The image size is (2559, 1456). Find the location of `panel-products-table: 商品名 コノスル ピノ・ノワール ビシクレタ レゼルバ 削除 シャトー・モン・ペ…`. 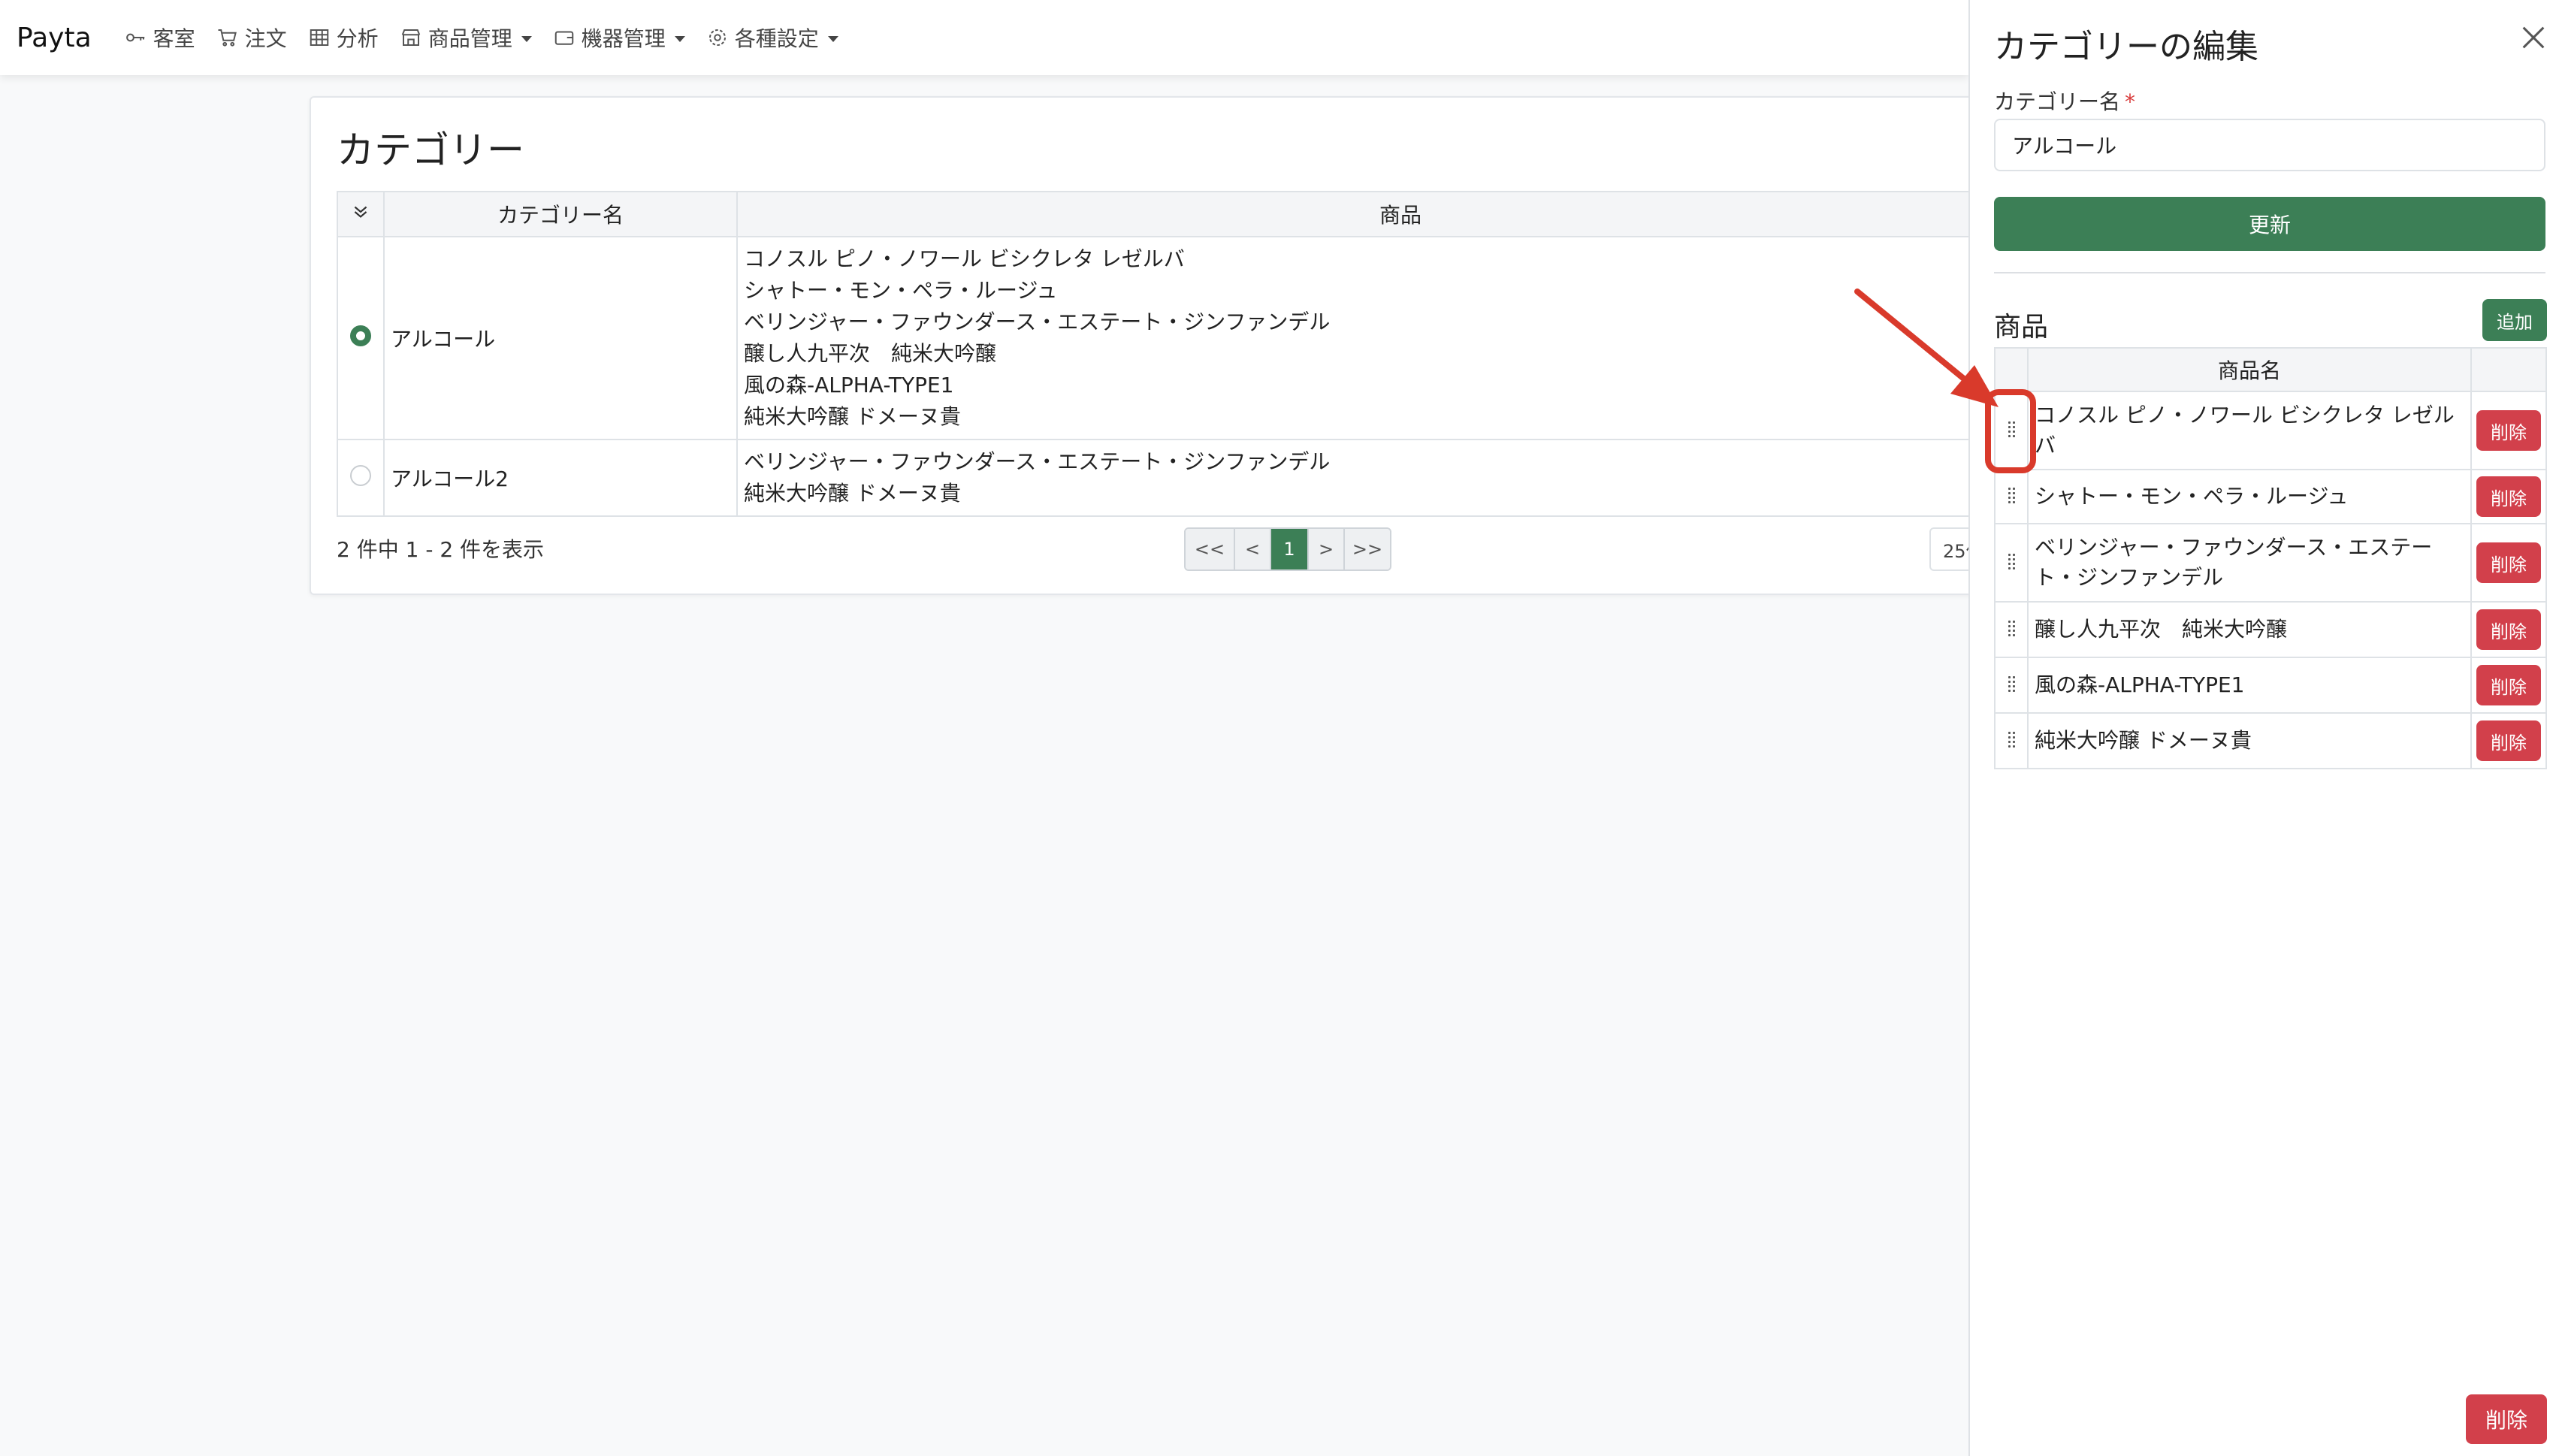

panel-products-table: 商品名 コノスル ピノ・ノワール ビシクレタ レゼルバ 削除 シャトー・モン・ペ… is located at coordinates (2270, 558).